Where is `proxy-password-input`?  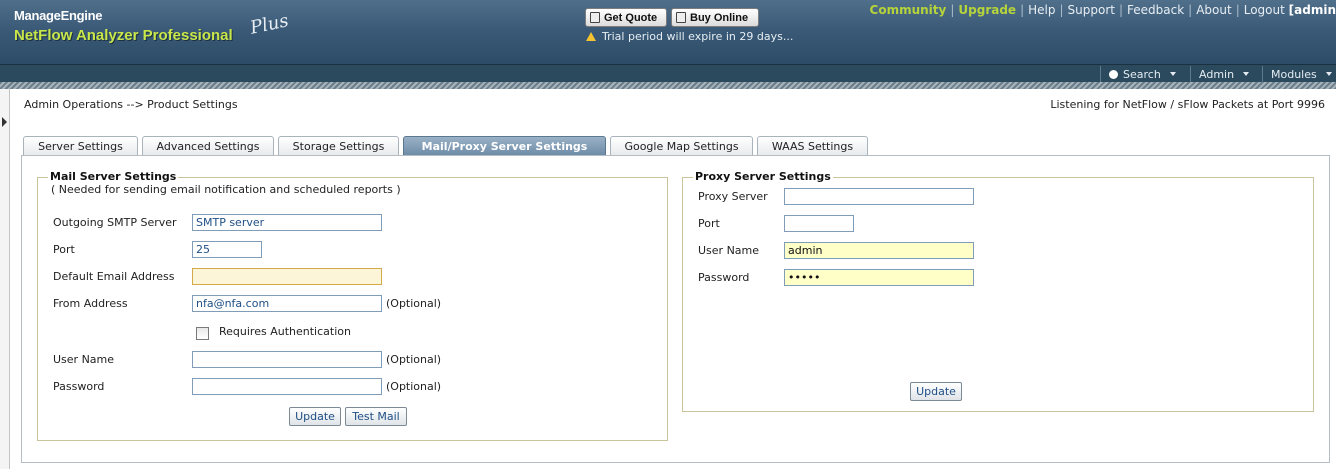 proxy-password-input is located at coordinates (879, 277).